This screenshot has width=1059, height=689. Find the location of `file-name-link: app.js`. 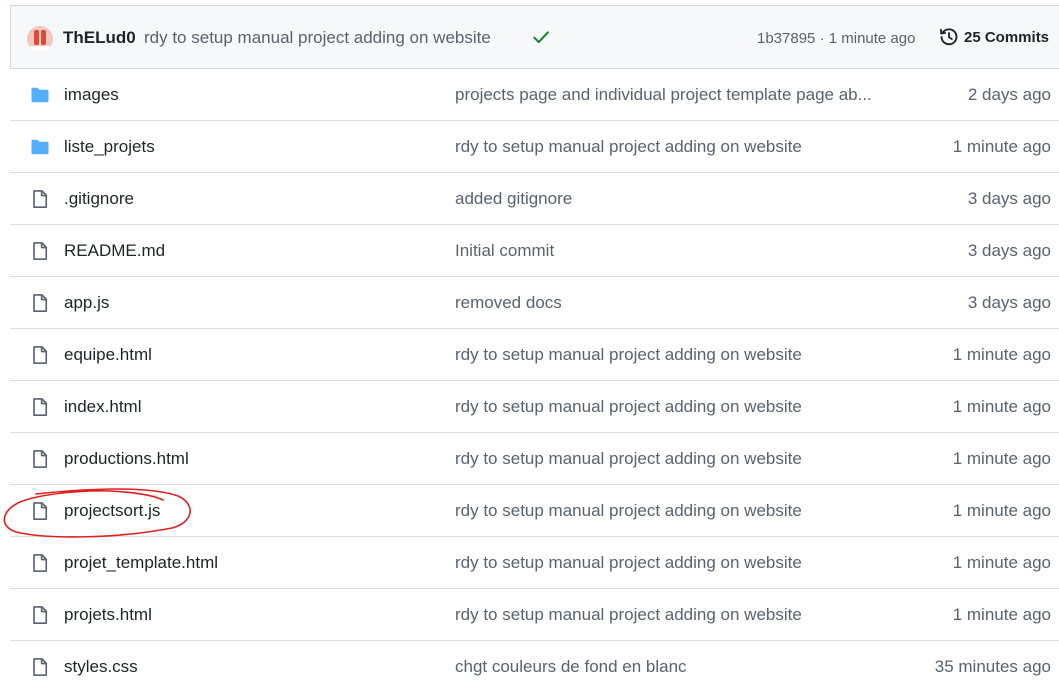

file-name-link: app.js is located at coordinates (86, 303).